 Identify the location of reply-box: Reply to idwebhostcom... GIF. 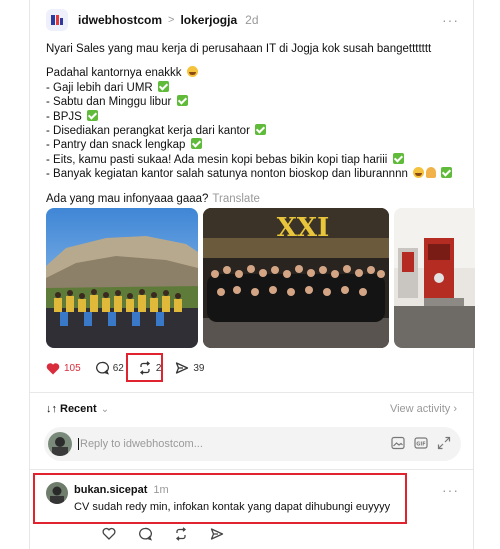
(252, 444).